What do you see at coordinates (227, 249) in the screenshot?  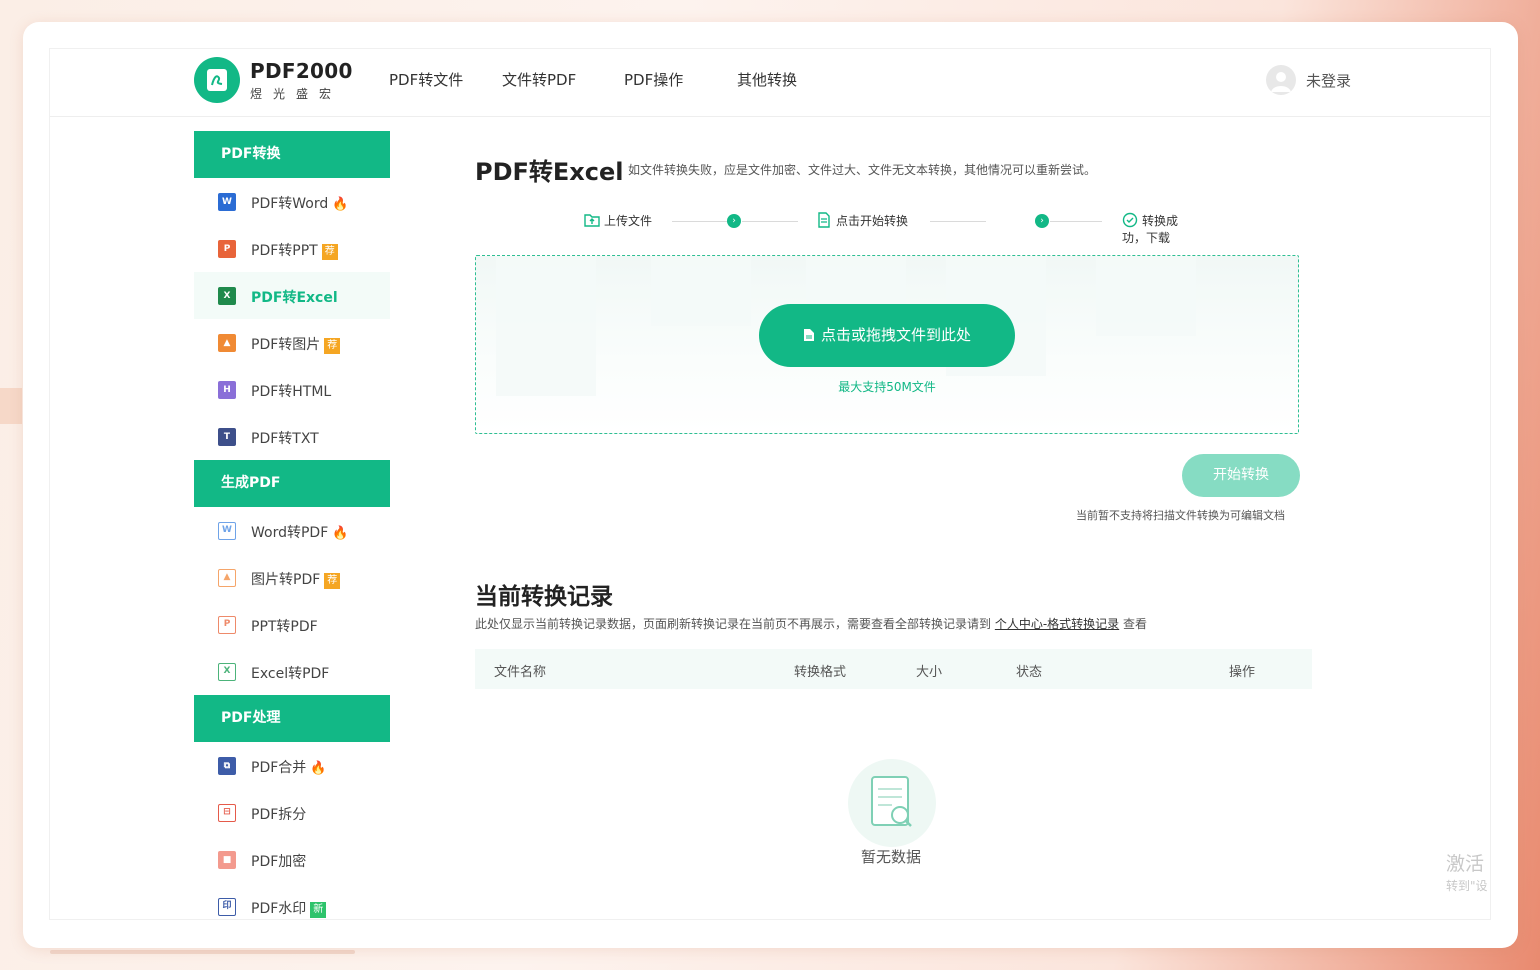 I see `ppt-icon: P` at bounding box center [227, 249].